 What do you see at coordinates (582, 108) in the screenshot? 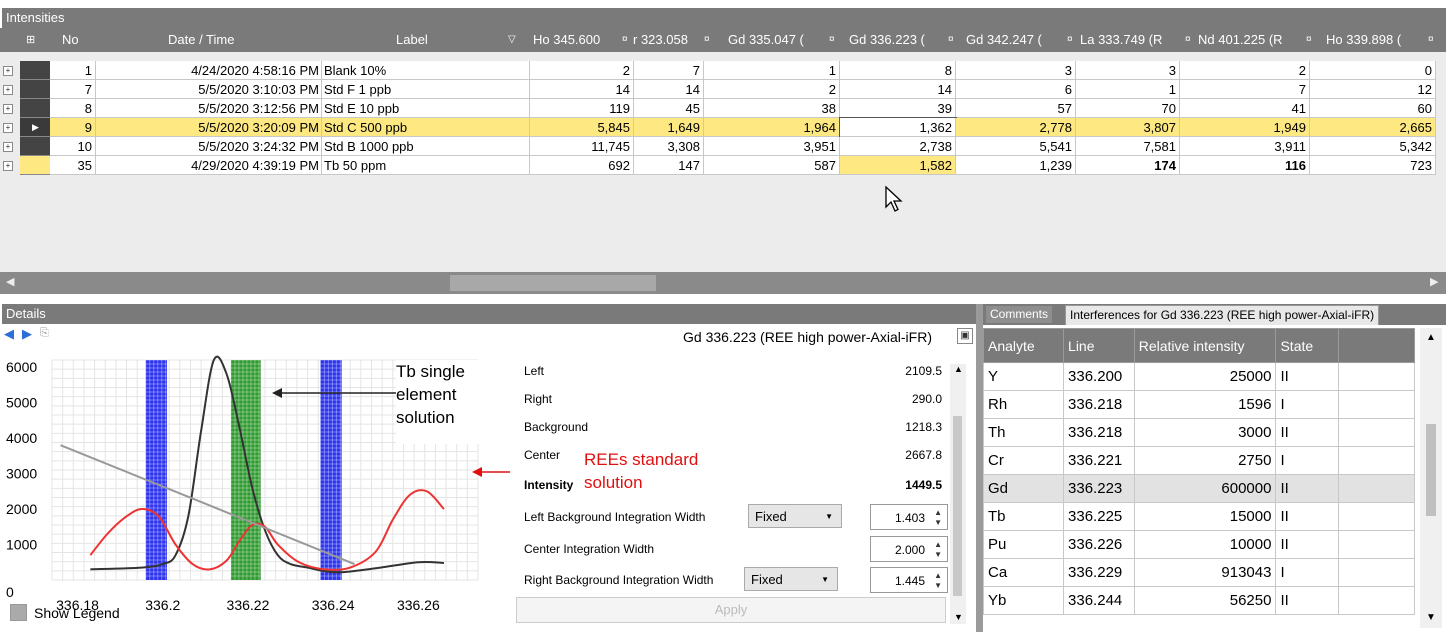
I see `table-cell: 119` at bounding box center [582, 108].